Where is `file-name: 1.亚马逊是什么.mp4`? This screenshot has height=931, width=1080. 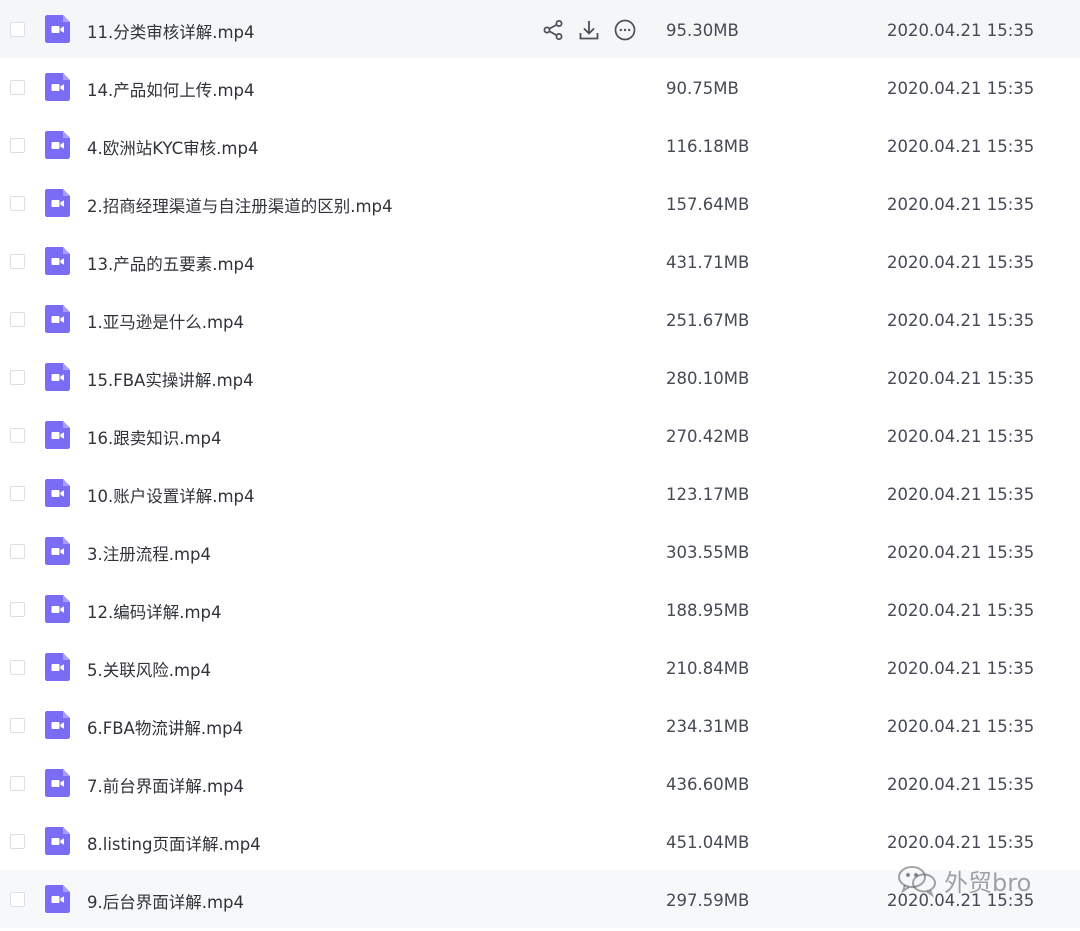
file-name: 1.亚马逊是什么.mp4 is located at coordinates (165, 321).